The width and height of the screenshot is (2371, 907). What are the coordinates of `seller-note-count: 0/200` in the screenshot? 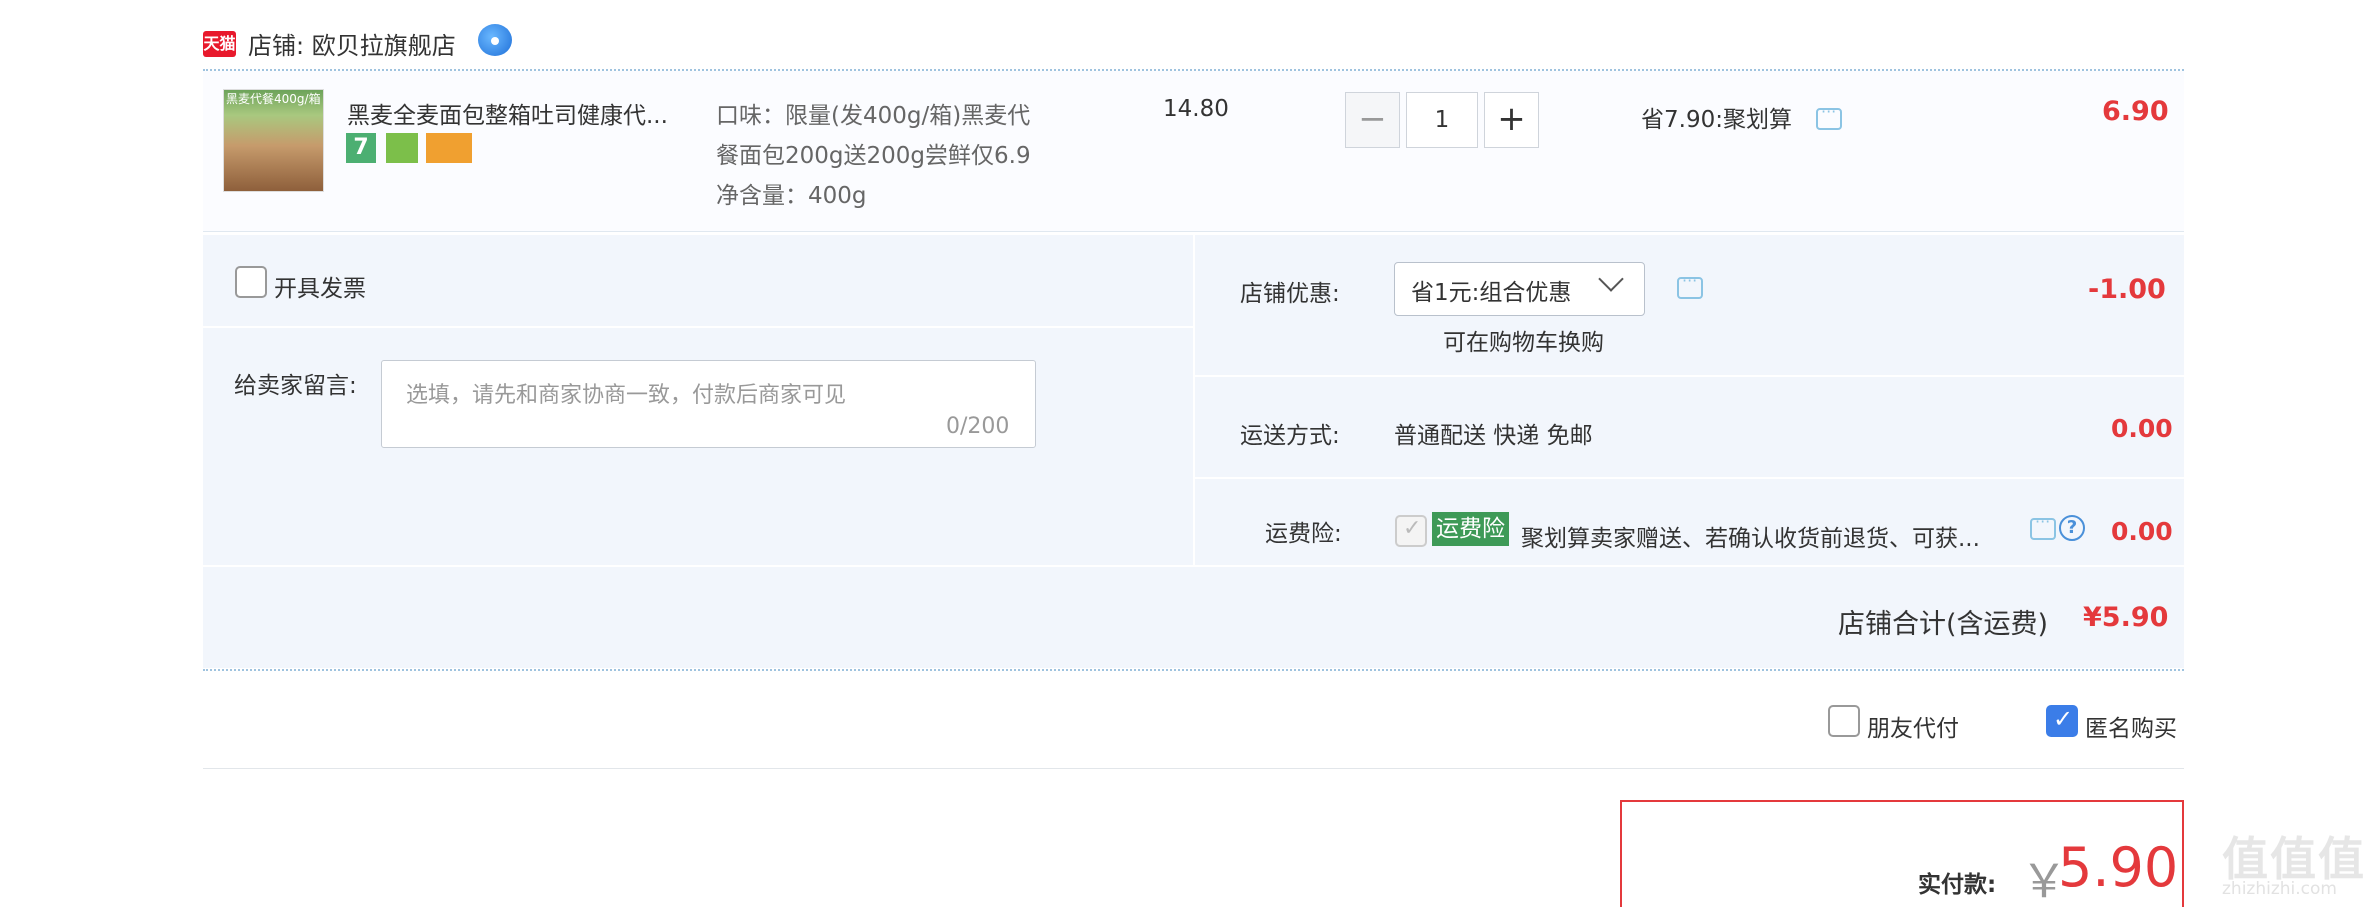 It's located at (978, 426).